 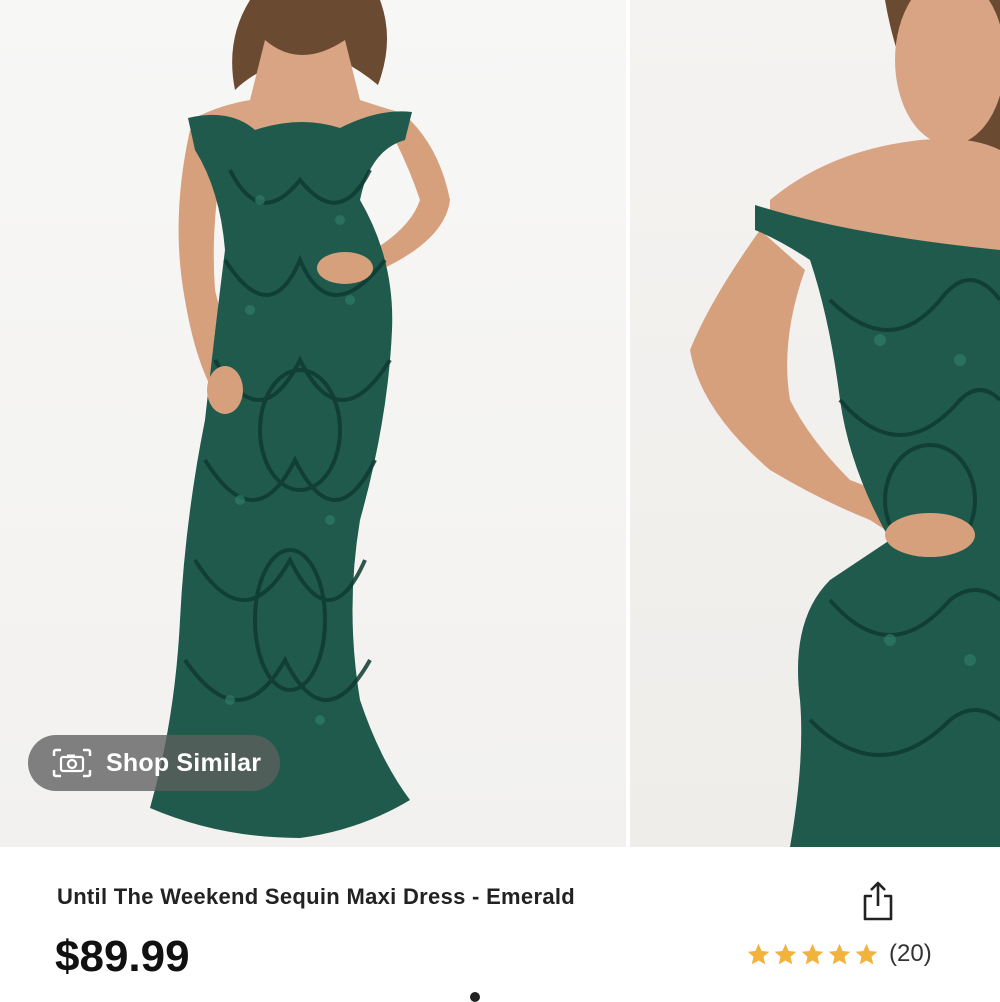 I want to click on shop-similar-label: Shop Similar, so click(x=184, y=762).